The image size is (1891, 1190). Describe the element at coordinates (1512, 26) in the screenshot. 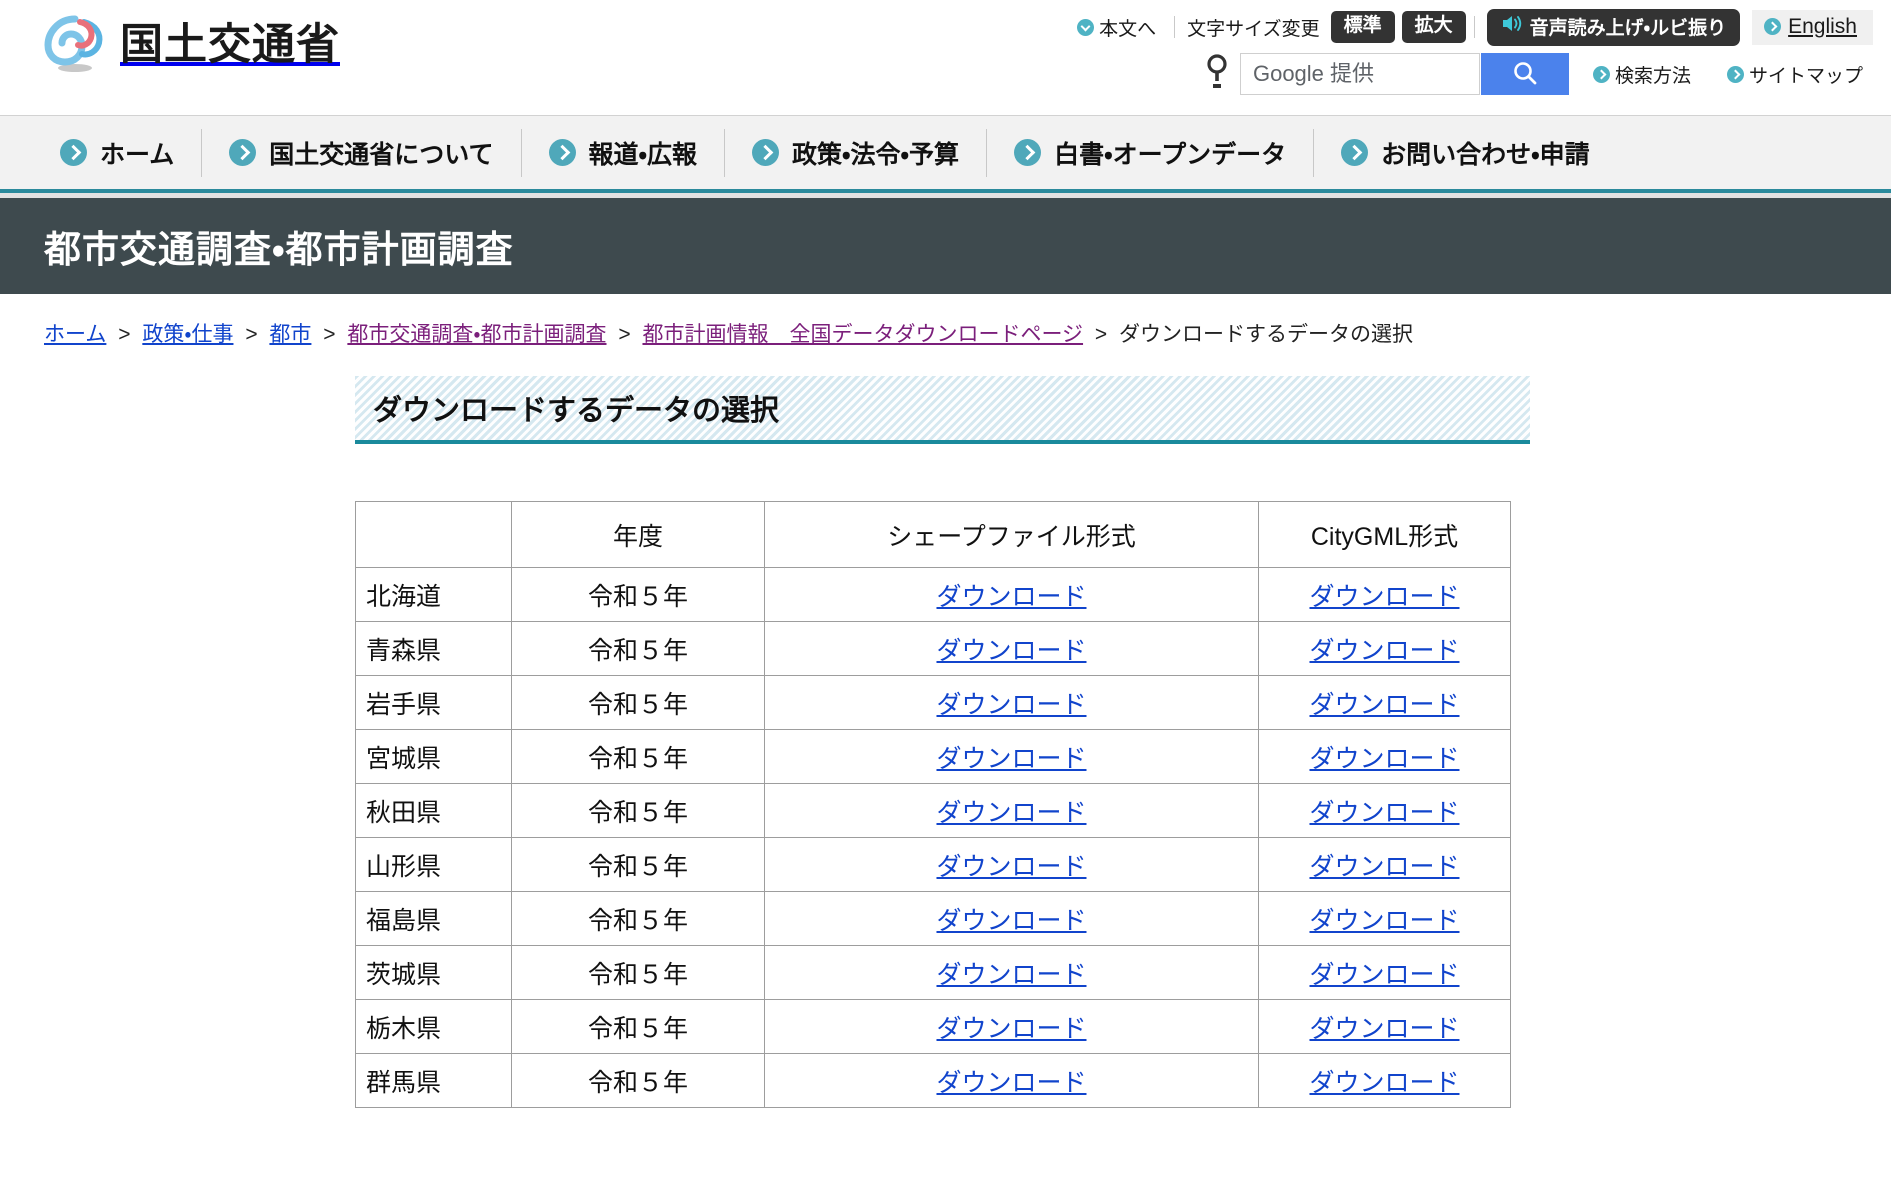

I see `speaker-icon` at that location.